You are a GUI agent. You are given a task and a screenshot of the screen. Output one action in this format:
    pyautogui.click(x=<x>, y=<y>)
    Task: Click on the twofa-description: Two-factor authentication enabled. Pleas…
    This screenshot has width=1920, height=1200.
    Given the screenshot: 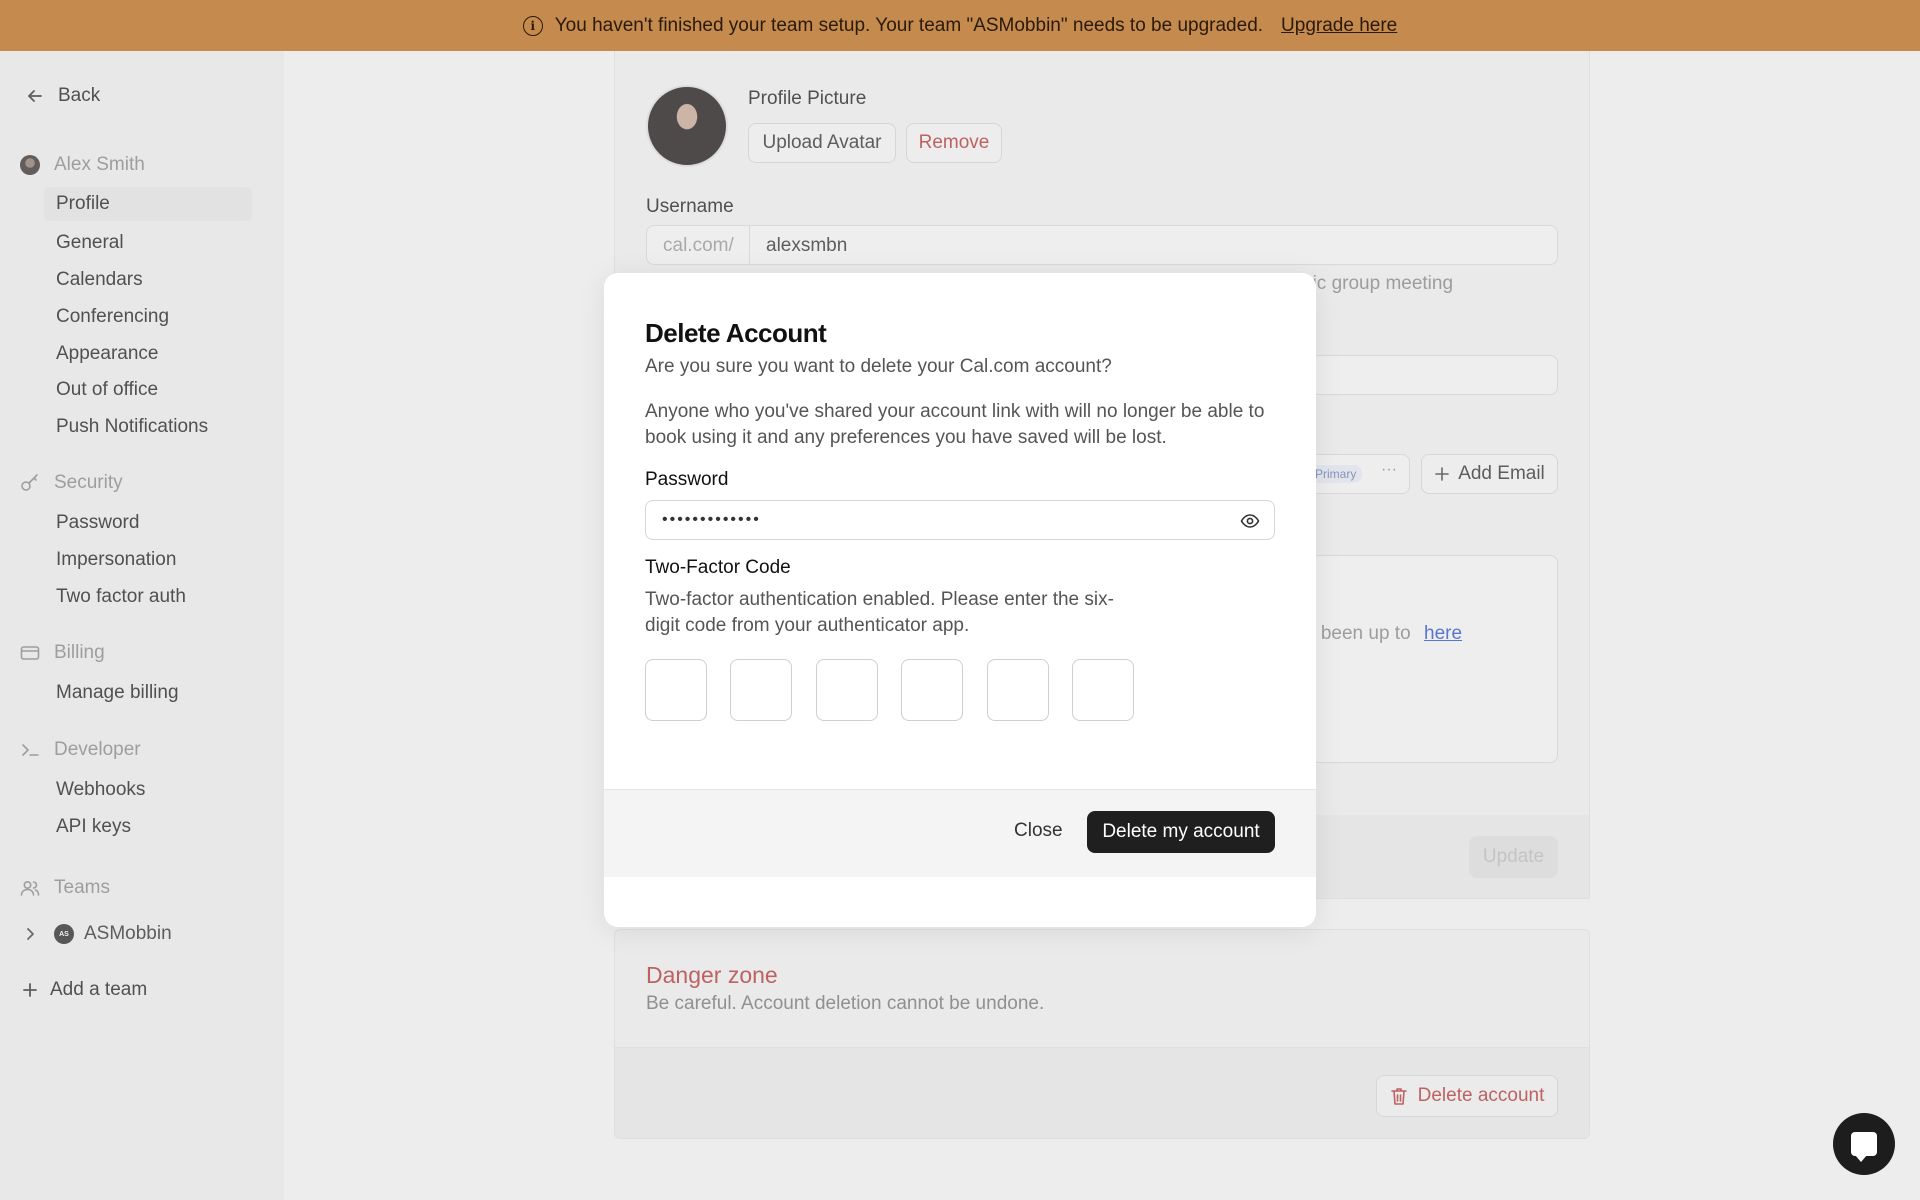 What is the action you would take?
    pyautogui.click(x=879, y=612)
    